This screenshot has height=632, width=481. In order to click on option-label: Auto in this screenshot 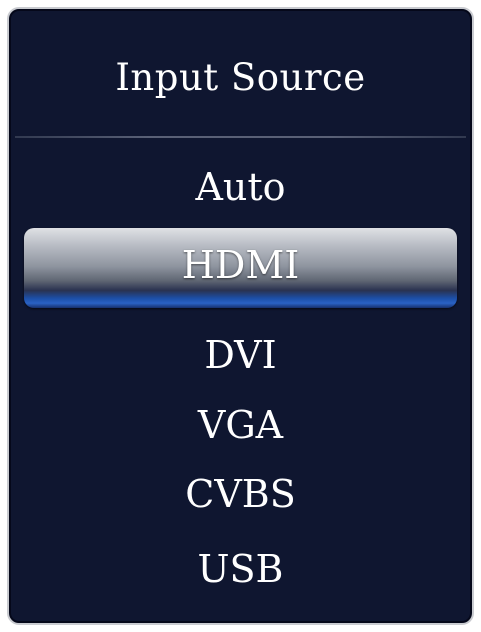, I will do `click(240, 187)`.